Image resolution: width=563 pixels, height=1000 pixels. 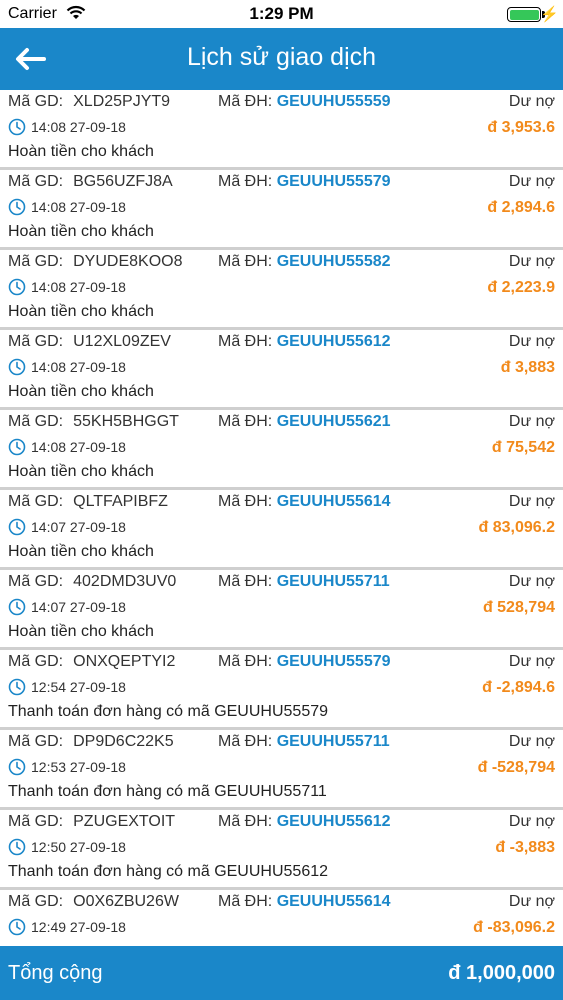 I want to click on transaction-time-value: 14:07 27-09-18, so click(x=78, y=607).